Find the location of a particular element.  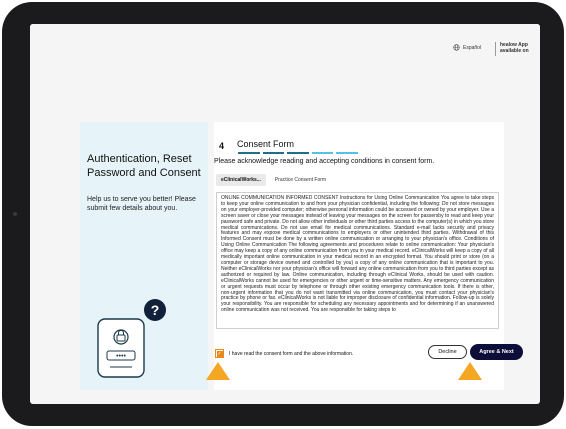

agree-next-button: Agree & Next is located at coordinates (496, 352).